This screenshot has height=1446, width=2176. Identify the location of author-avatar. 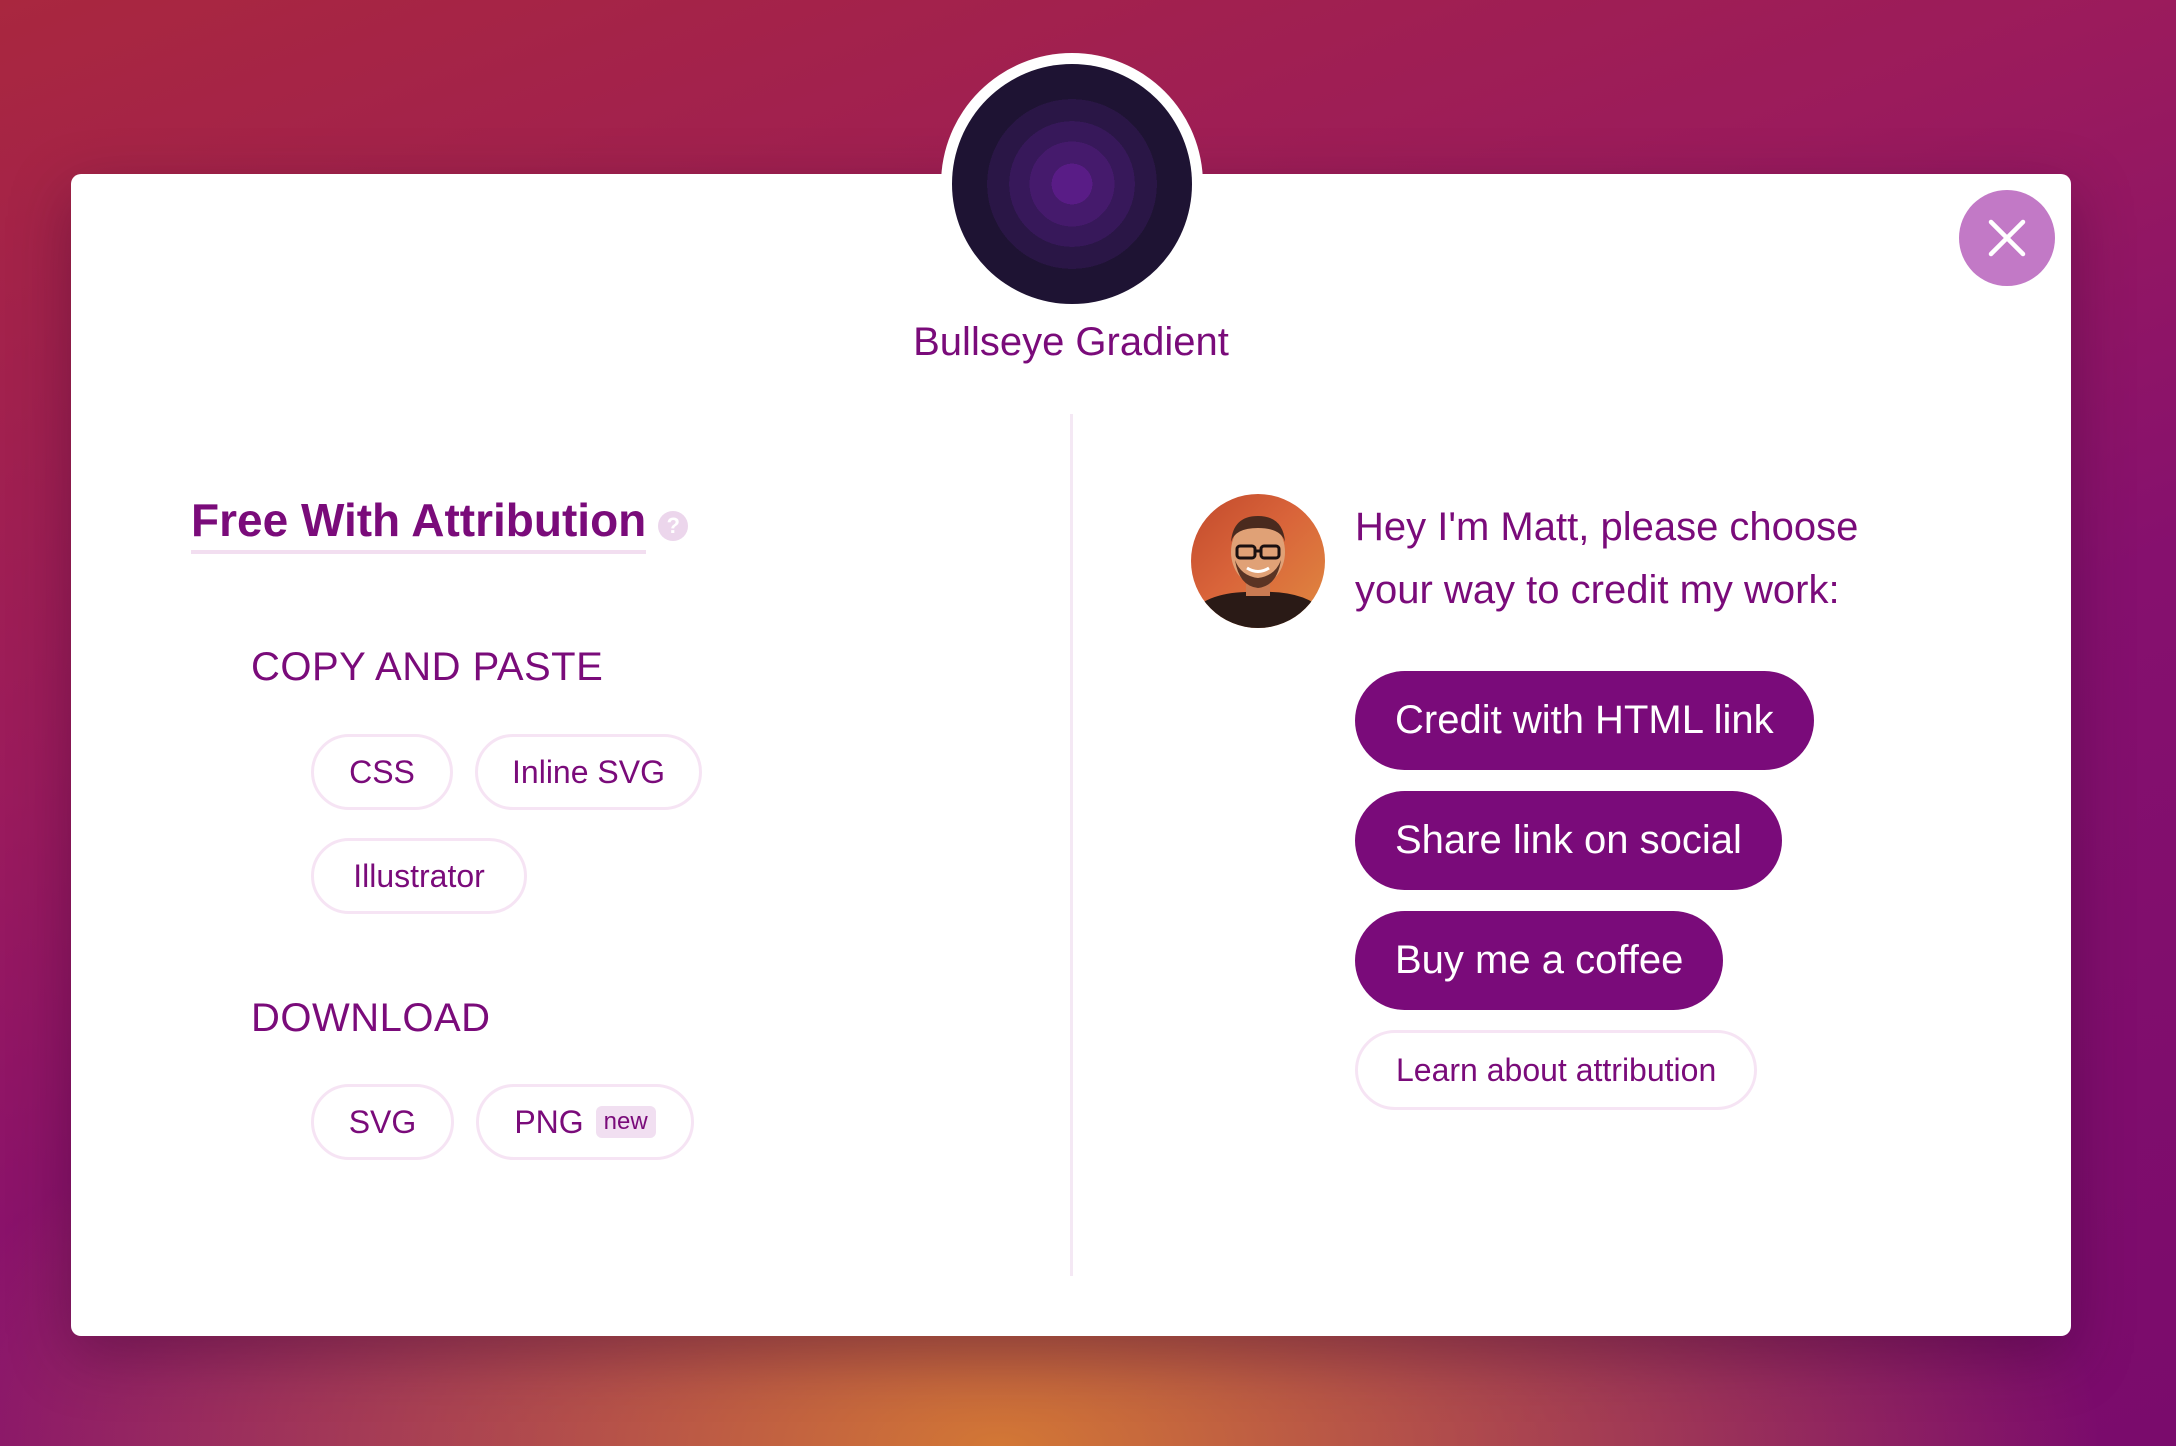
(1258, 561).